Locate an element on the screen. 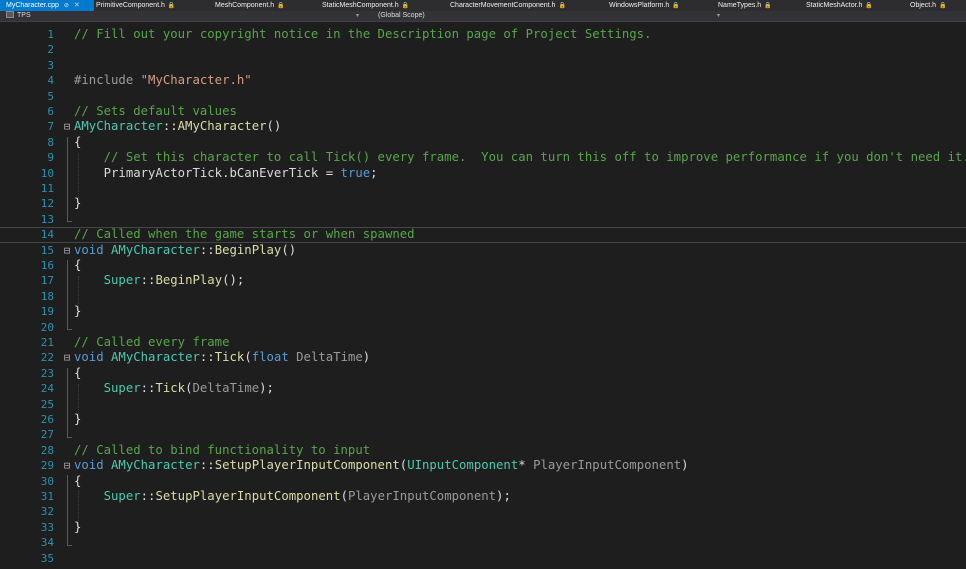  code-text: // Sets default values is located at coordinates (155, 111).